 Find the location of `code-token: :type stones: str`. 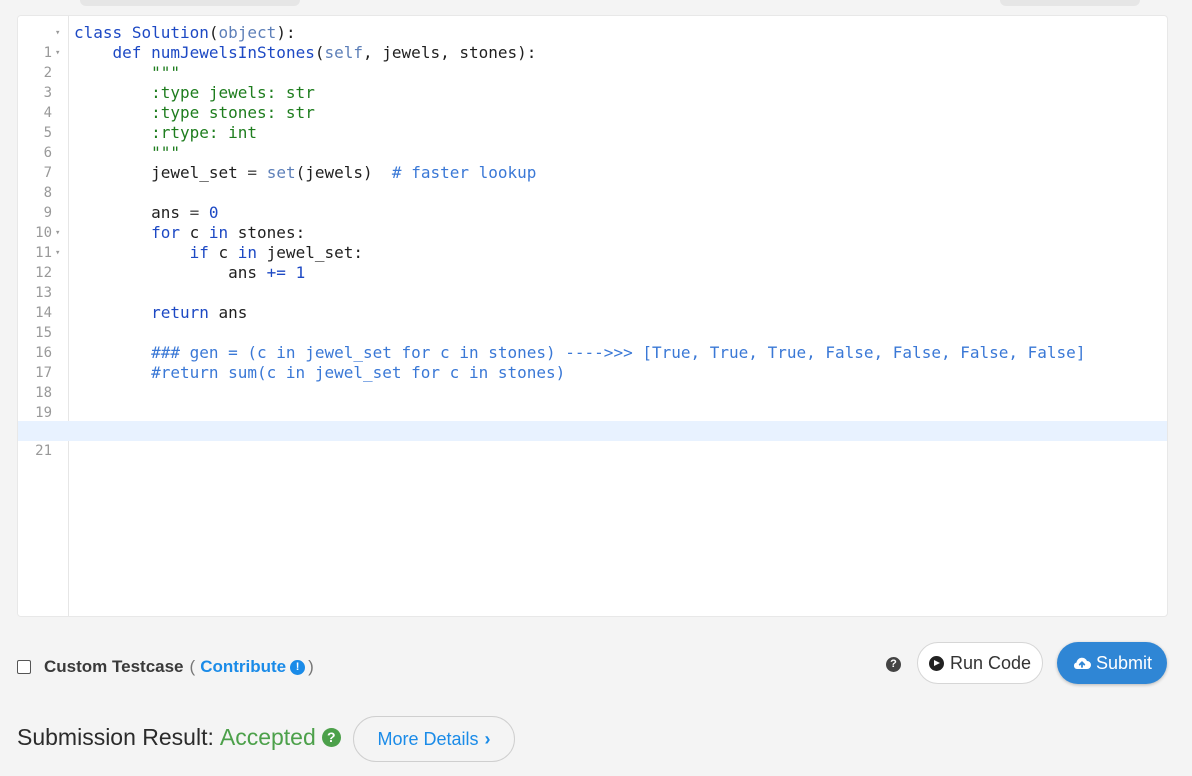

code-token: :type stones: str is located at coordinates (233, 112).